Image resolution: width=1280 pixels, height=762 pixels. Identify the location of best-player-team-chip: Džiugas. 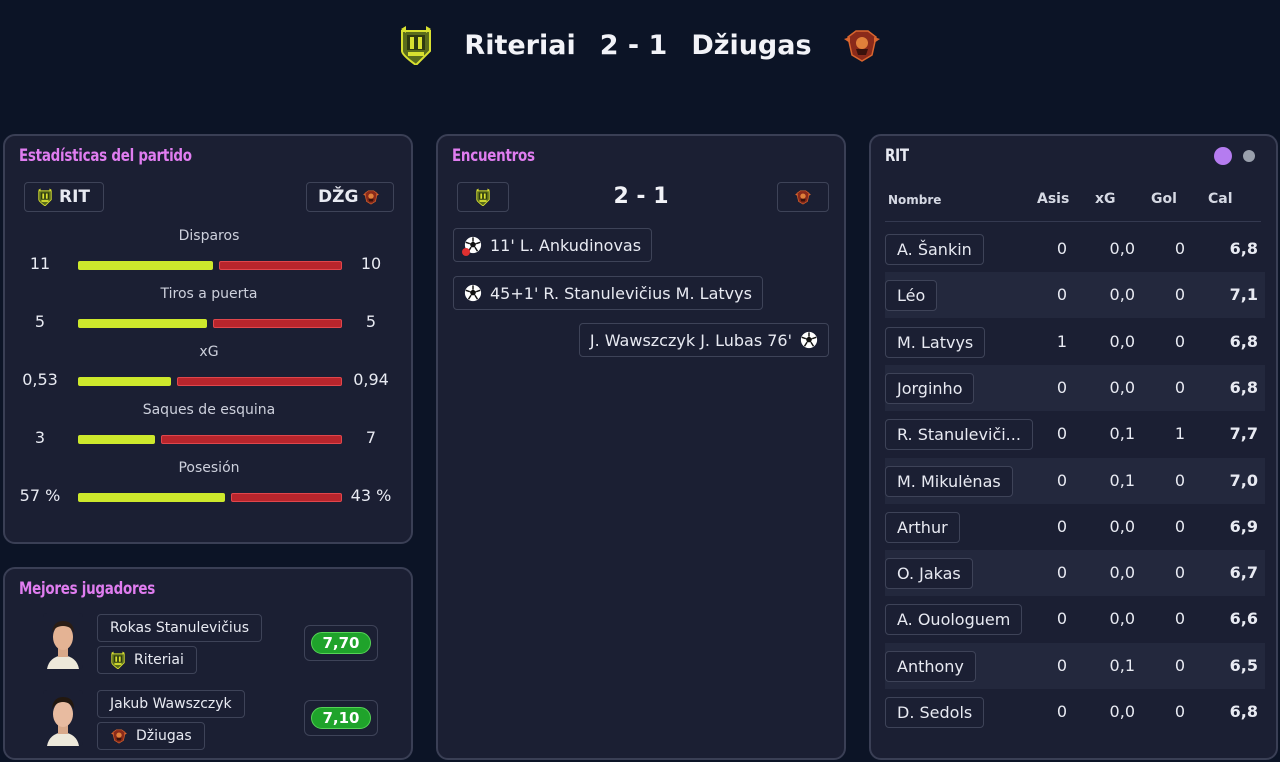
(151, 736).